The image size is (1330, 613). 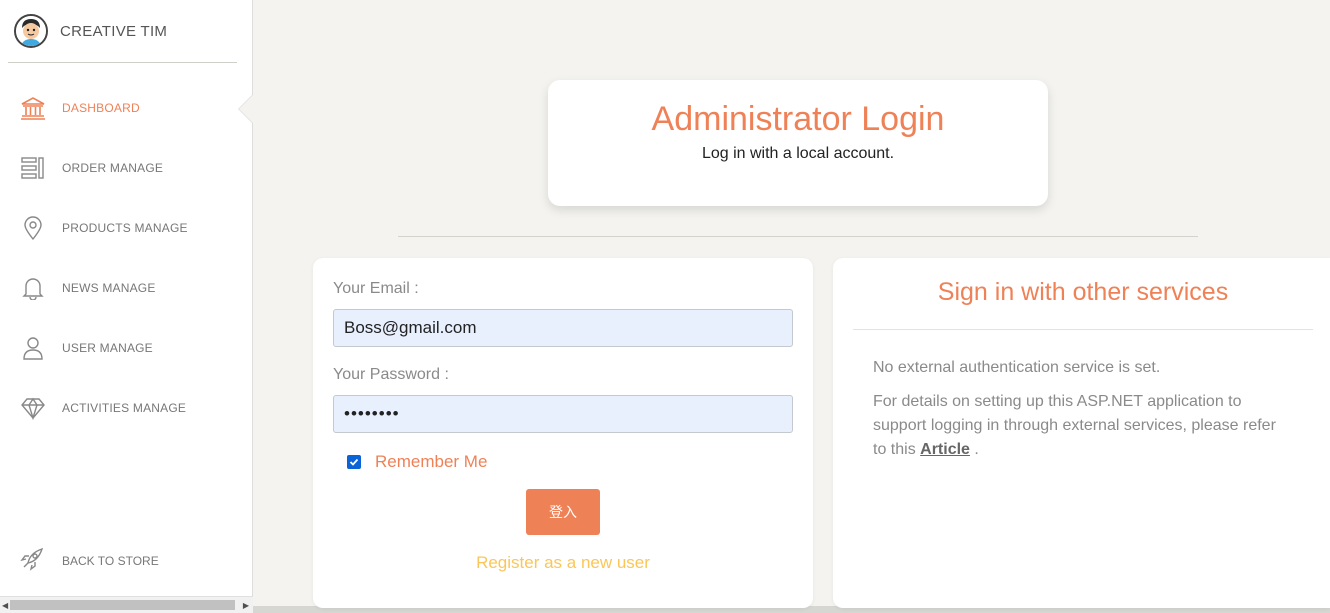 What do you see at coordinates (798, 119) in the screenshot?
I see `page-title: Administrator Login` at bounding box center [798, 119].